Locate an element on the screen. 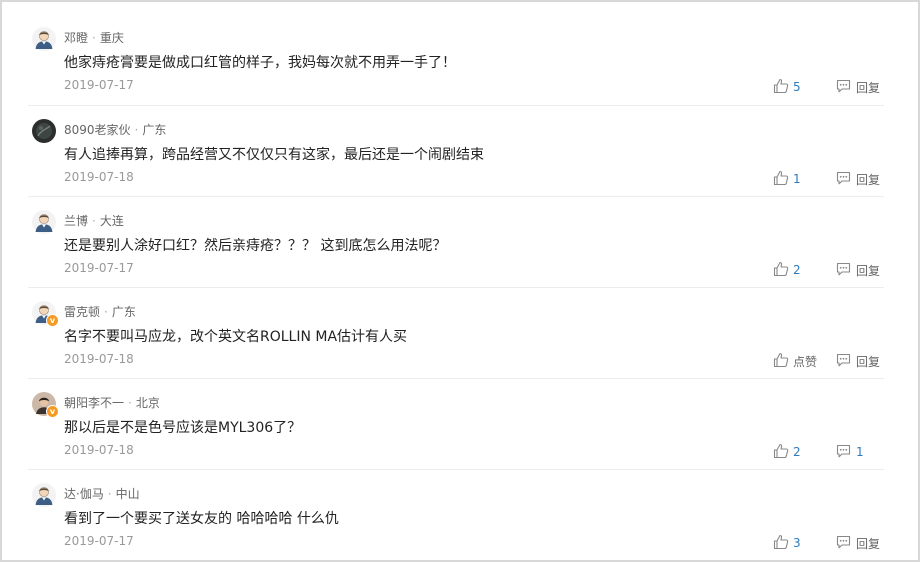 This screenshot has width=920, height=562. username: 雷克顿 is located at coordinates (82, 312).